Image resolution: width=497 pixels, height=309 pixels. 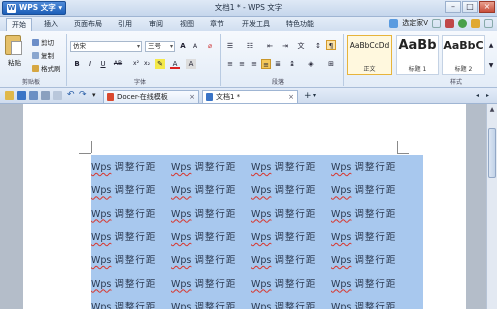 I want to click on user-icon, so click(x=394, y=23).